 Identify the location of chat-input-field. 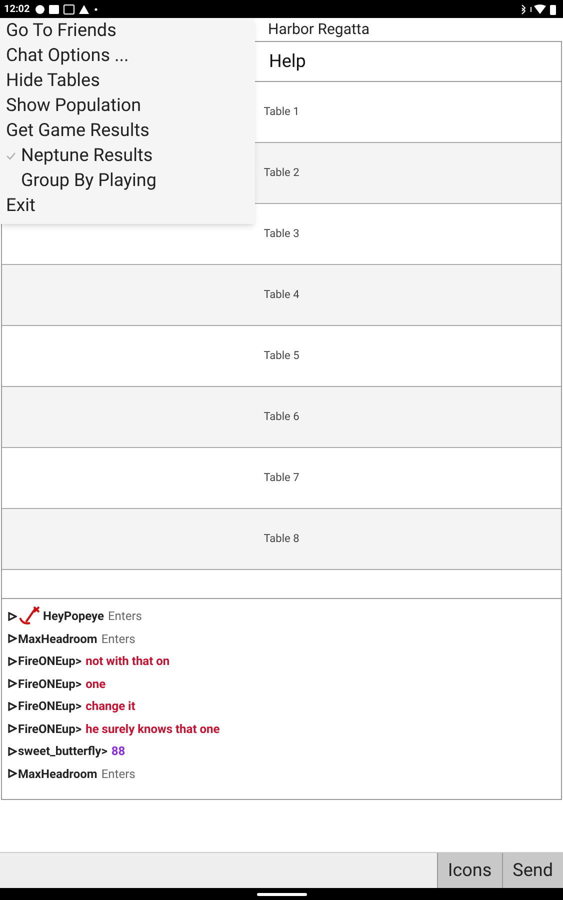
(218, 870).